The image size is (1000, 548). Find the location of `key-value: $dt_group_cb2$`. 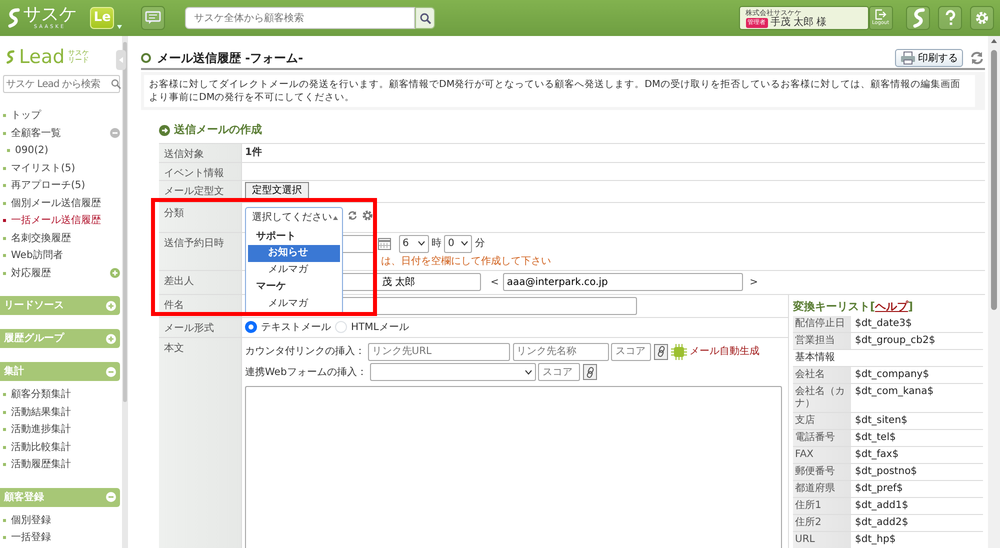

key-value: $dt_group_cb2$ is located at coordinates (895, 341).